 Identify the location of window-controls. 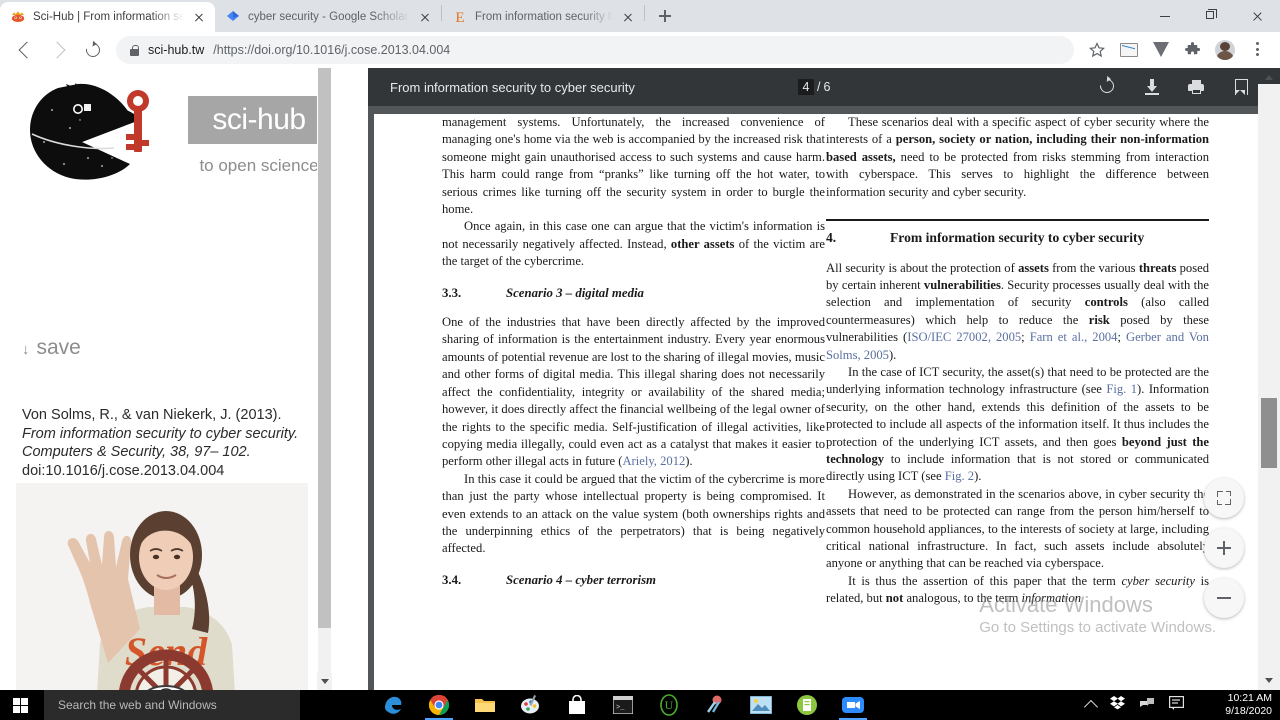
(1211, 16).